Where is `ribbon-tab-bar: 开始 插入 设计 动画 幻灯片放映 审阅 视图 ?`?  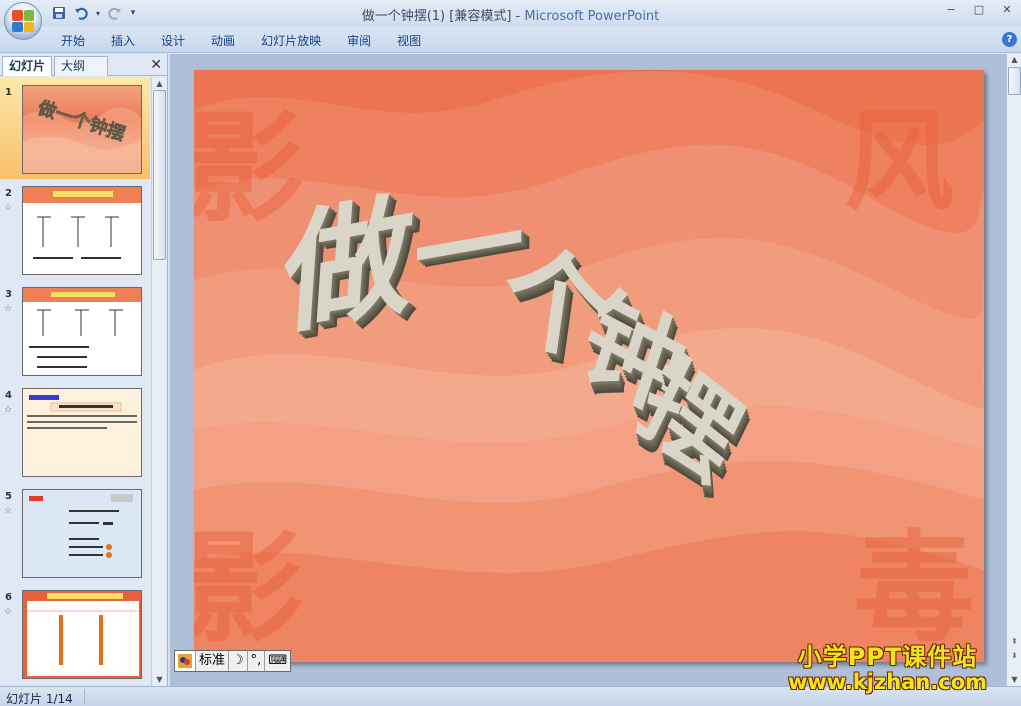 ribbon-tab-bar: 开始 插入 设计 动画 幻灯片放映 审阅 视图 ? is located at coordinates (510, 40).